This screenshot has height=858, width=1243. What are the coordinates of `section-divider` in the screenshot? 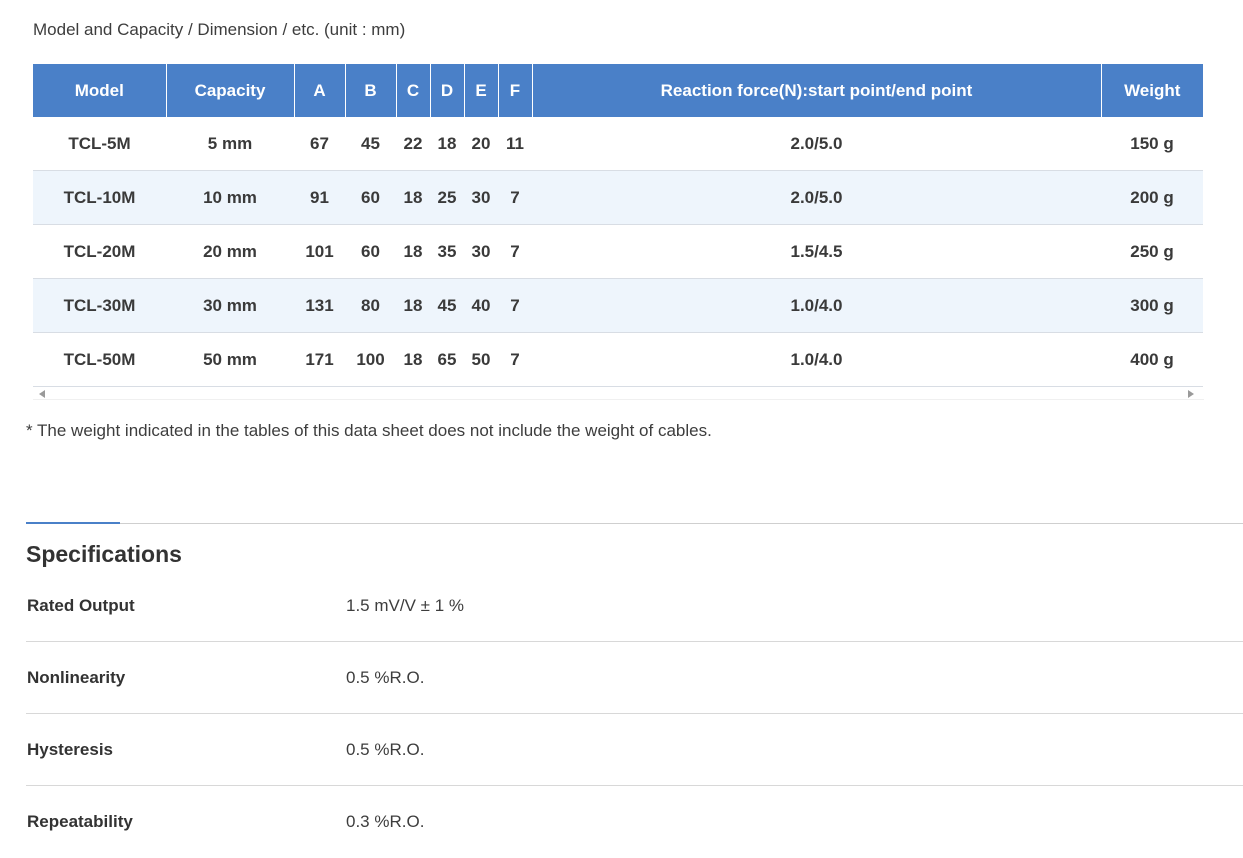 It's located at (634, 523).